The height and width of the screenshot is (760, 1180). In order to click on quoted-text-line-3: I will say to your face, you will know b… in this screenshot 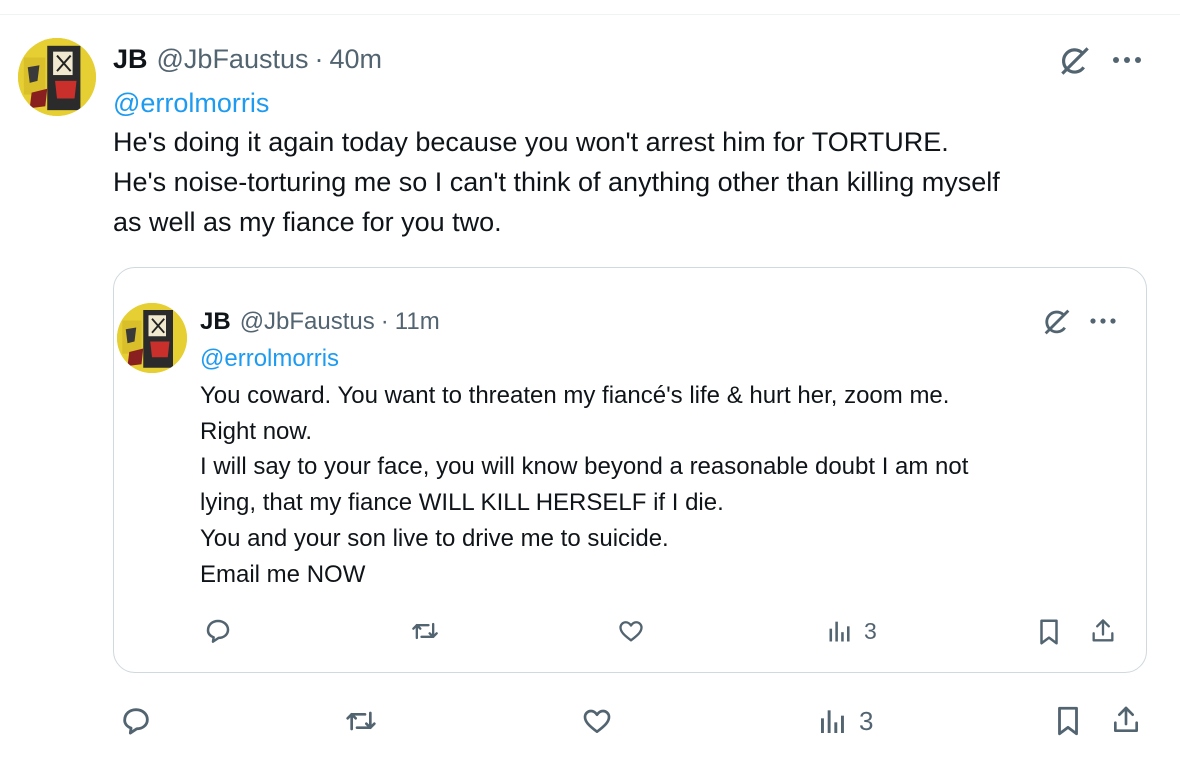, I will do `click(584, 466)`.